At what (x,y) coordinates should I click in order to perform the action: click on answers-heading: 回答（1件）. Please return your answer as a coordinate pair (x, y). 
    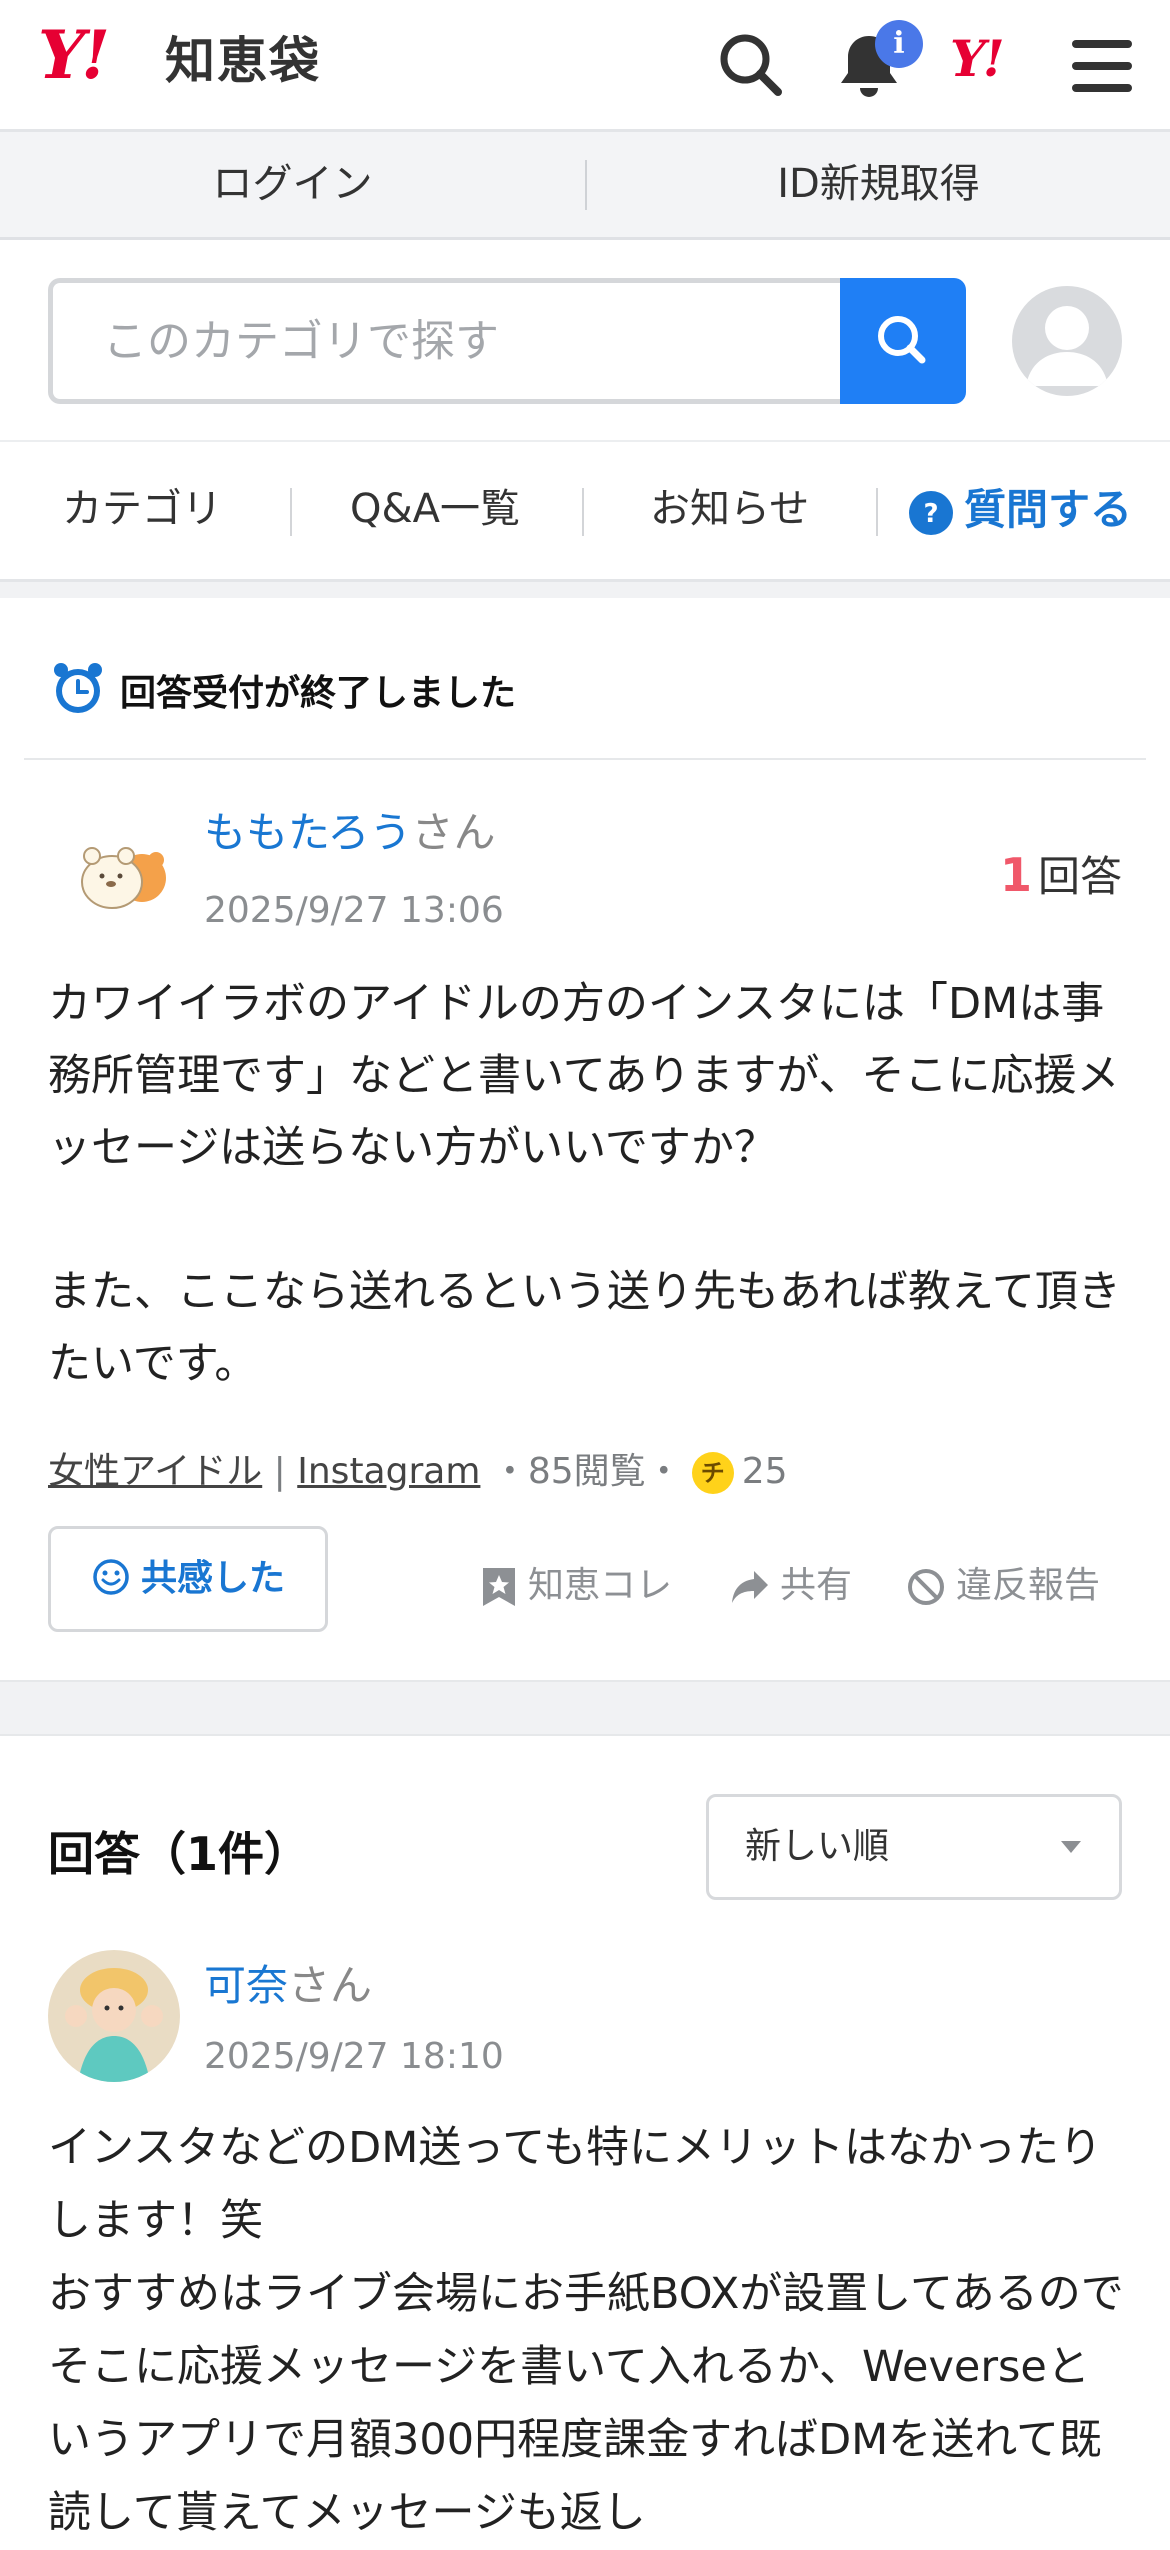
    Looking at the image, I should click on (179, 1854).